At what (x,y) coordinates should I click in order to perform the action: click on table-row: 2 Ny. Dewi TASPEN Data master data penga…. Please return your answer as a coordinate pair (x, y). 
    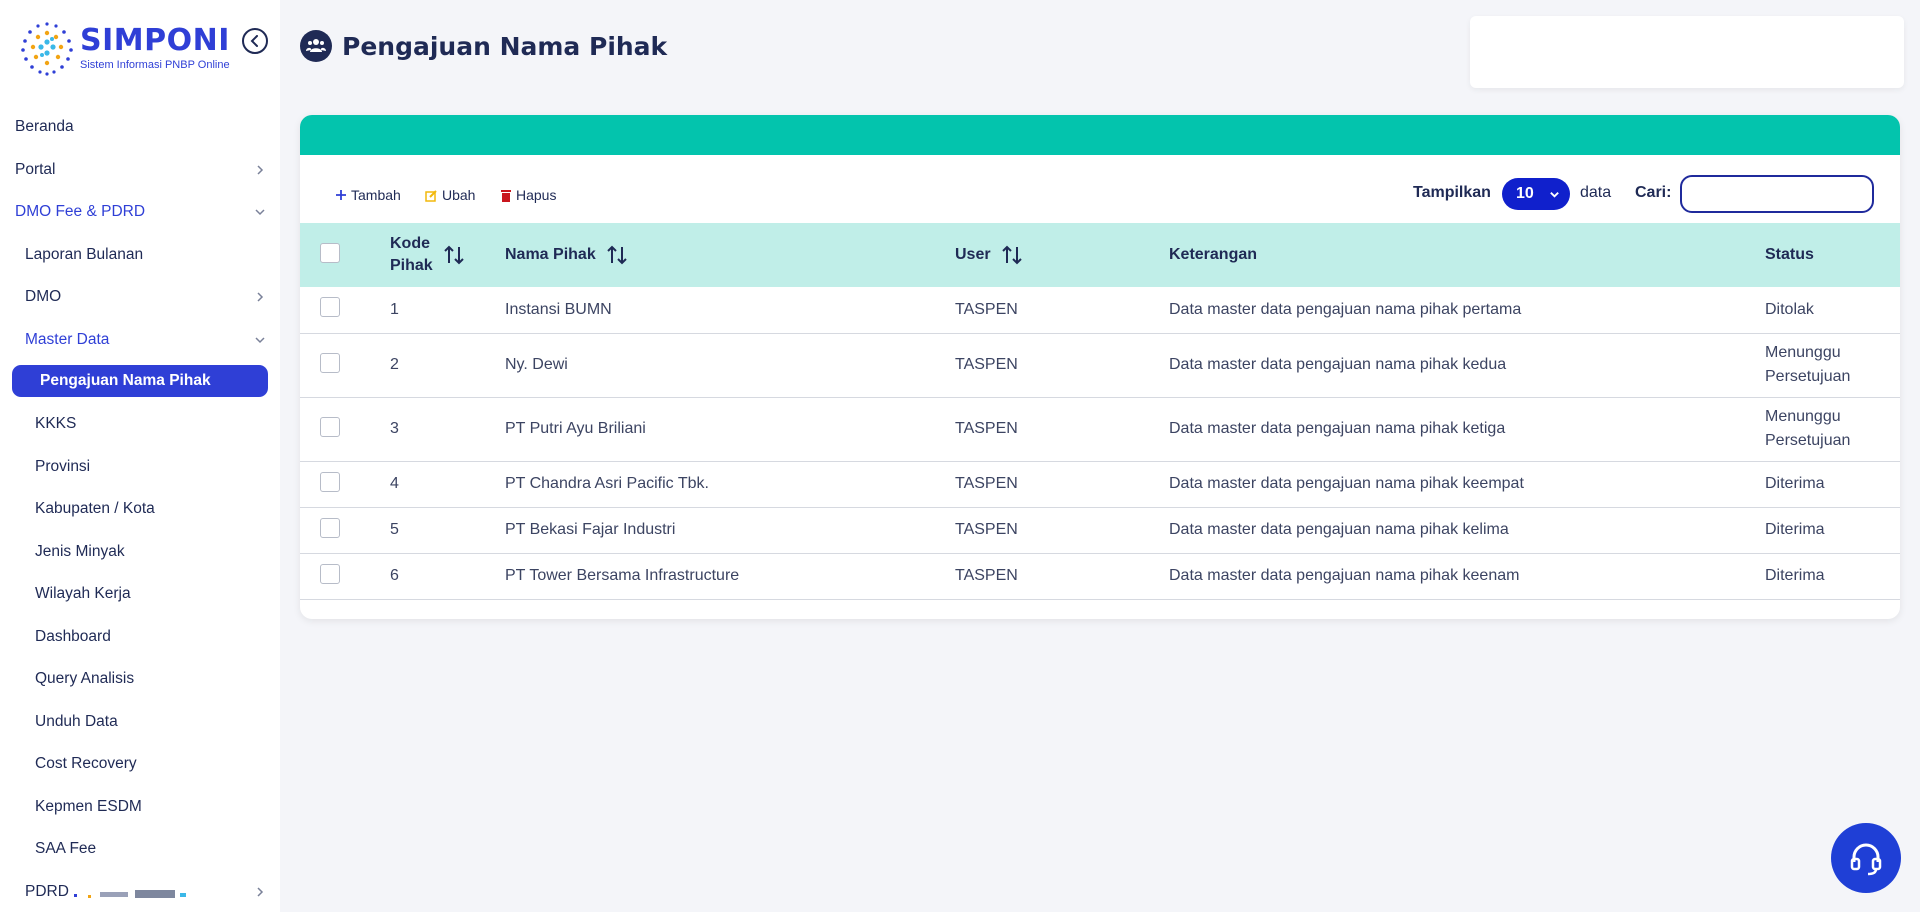
    Looking at the image, I should click on (1100, 365).